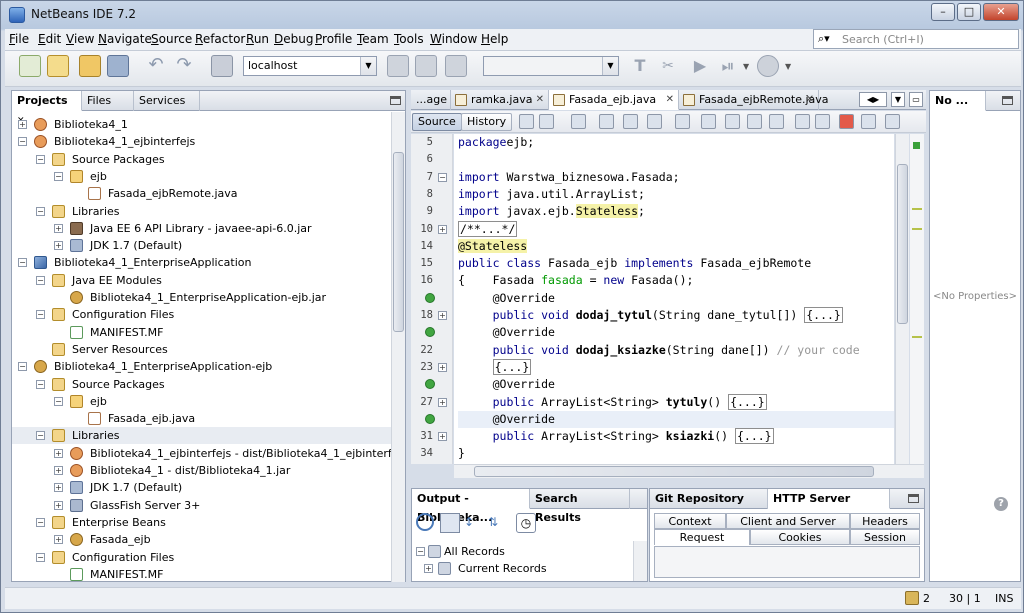 The height and width of the screenshot is (613, 1024). Describe the element at coordinates (90, 66) in the screenshot. I see `open-project-icon` at that location.